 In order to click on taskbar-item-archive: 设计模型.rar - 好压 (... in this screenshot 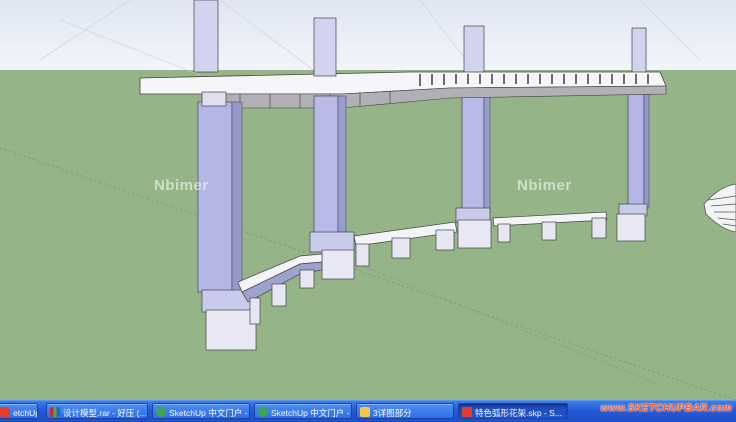, I will do `click(97, 411)`.